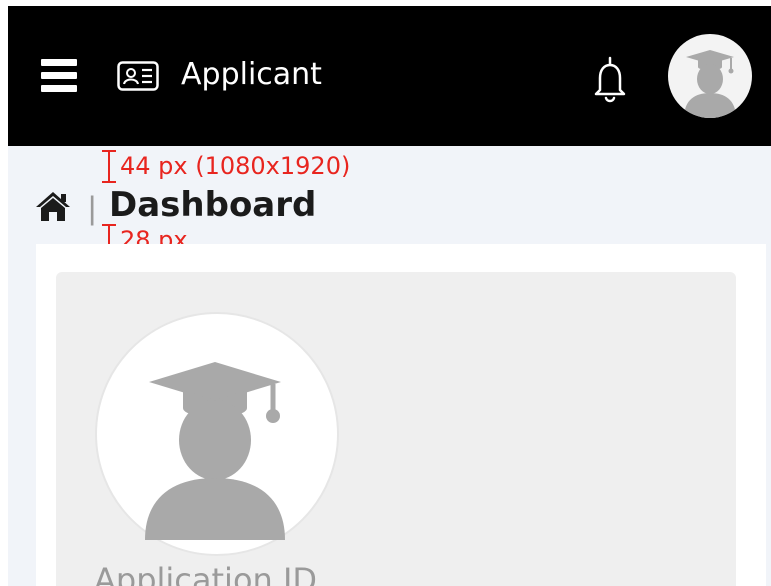 Image resolution: width=771 pixels, height=586 pixels. I want to click on user-avatar, so click(710, 76).